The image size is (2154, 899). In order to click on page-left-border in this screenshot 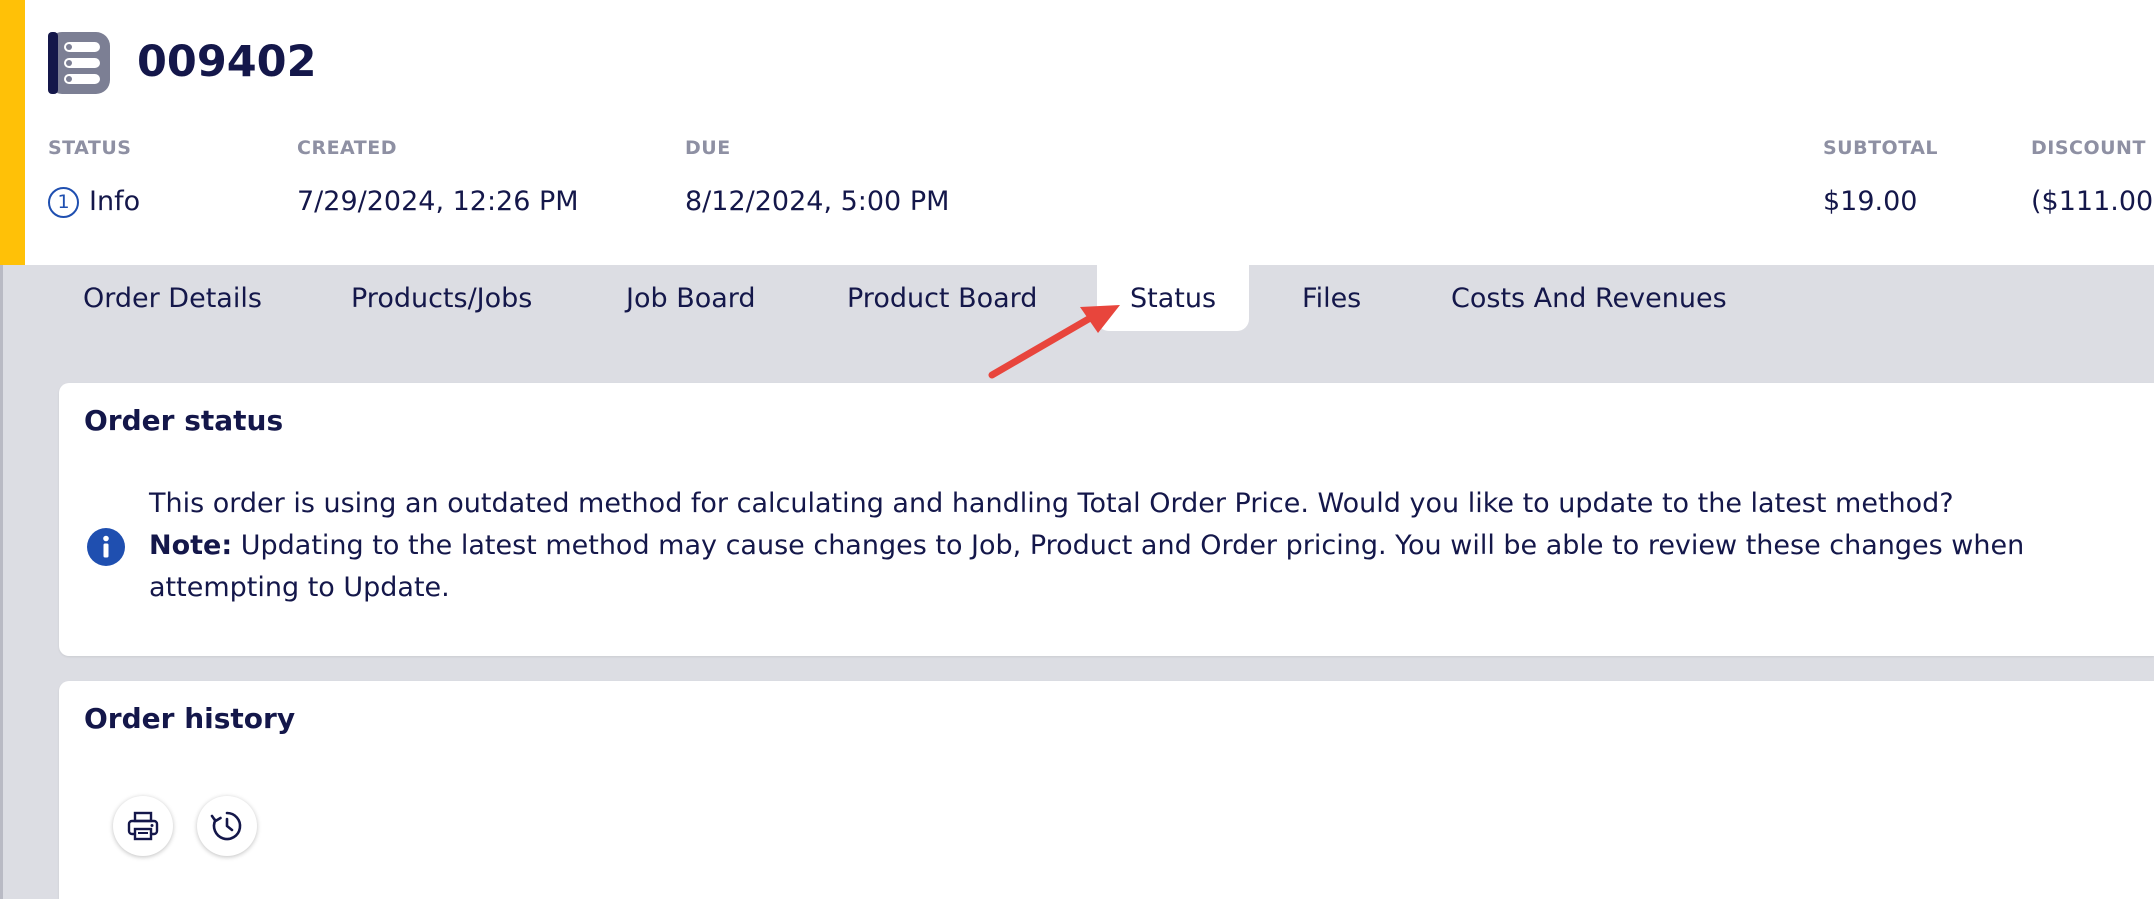, I will do `click(1, 582)`.